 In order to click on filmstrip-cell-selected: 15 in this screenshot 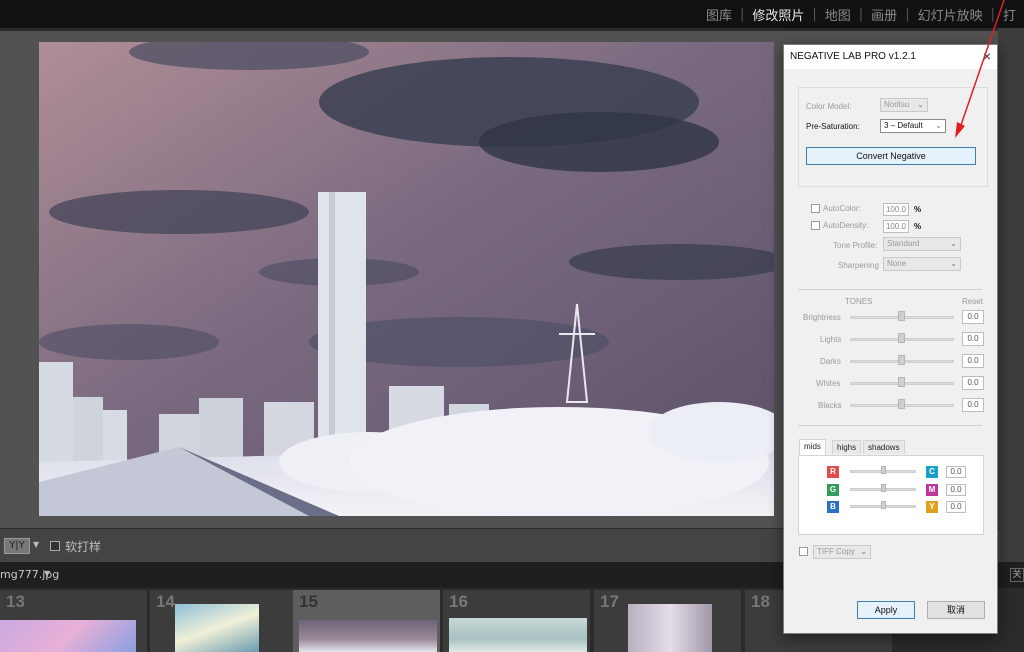, I will do `click(367, 621)`.